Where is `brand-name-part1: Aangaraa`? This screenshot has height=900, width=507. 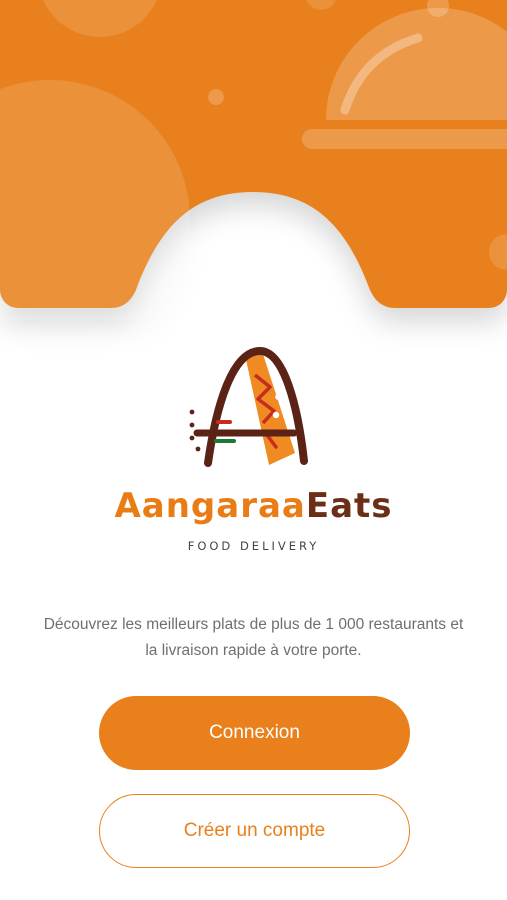
brand-name-part1: Aangaraa is located at coordinates (210, 506).